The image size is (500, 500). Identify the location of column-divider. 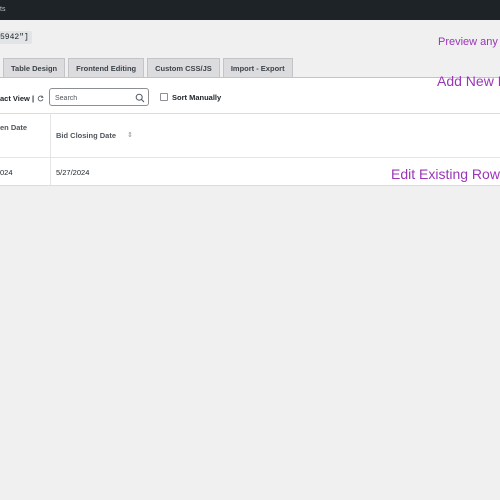
(50, 149).